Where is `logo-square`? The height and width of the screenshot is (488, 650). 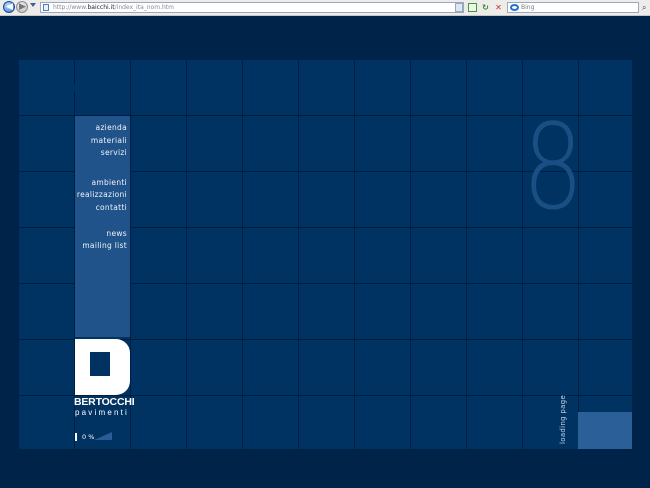 logo-square is located at coordinates (100, 364).